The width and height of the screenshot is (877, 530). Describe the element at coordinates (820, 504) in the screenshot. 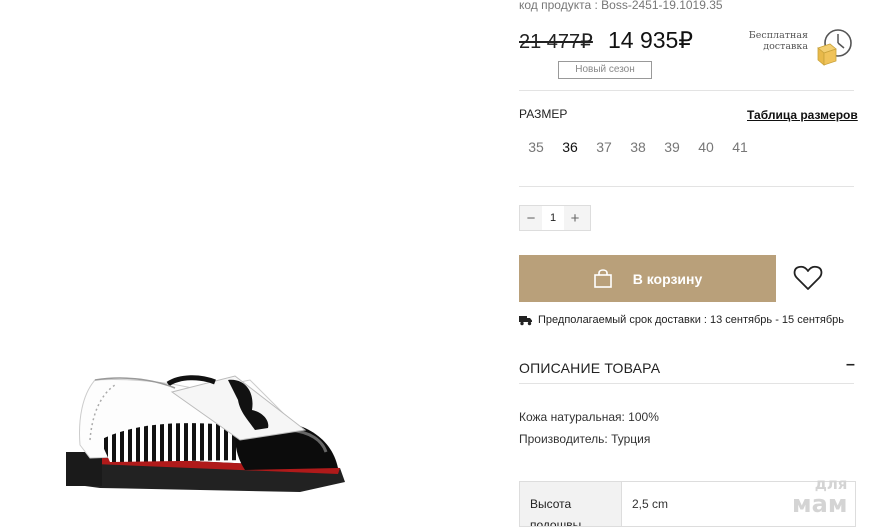

I see `watermark-line2: мам` at that location.